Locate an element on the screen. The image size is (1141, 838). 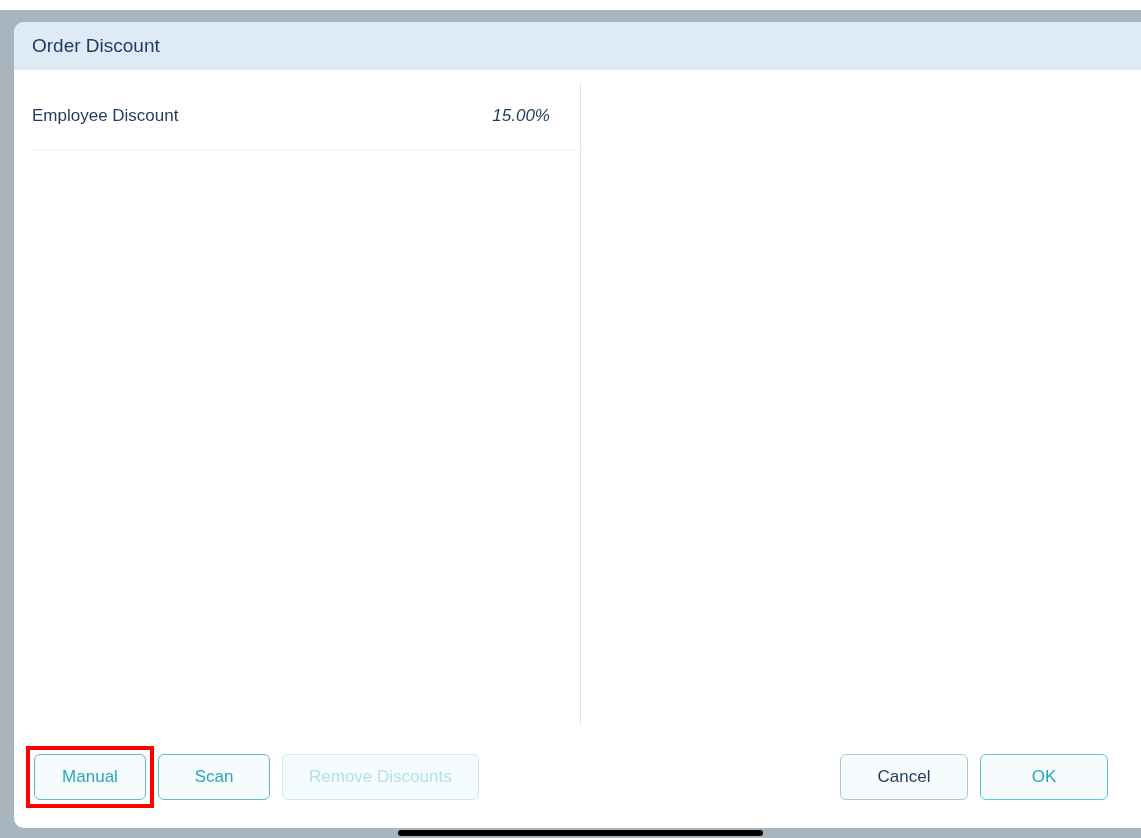
discount-name: Employee Discount is located at coordinates (105, 115).